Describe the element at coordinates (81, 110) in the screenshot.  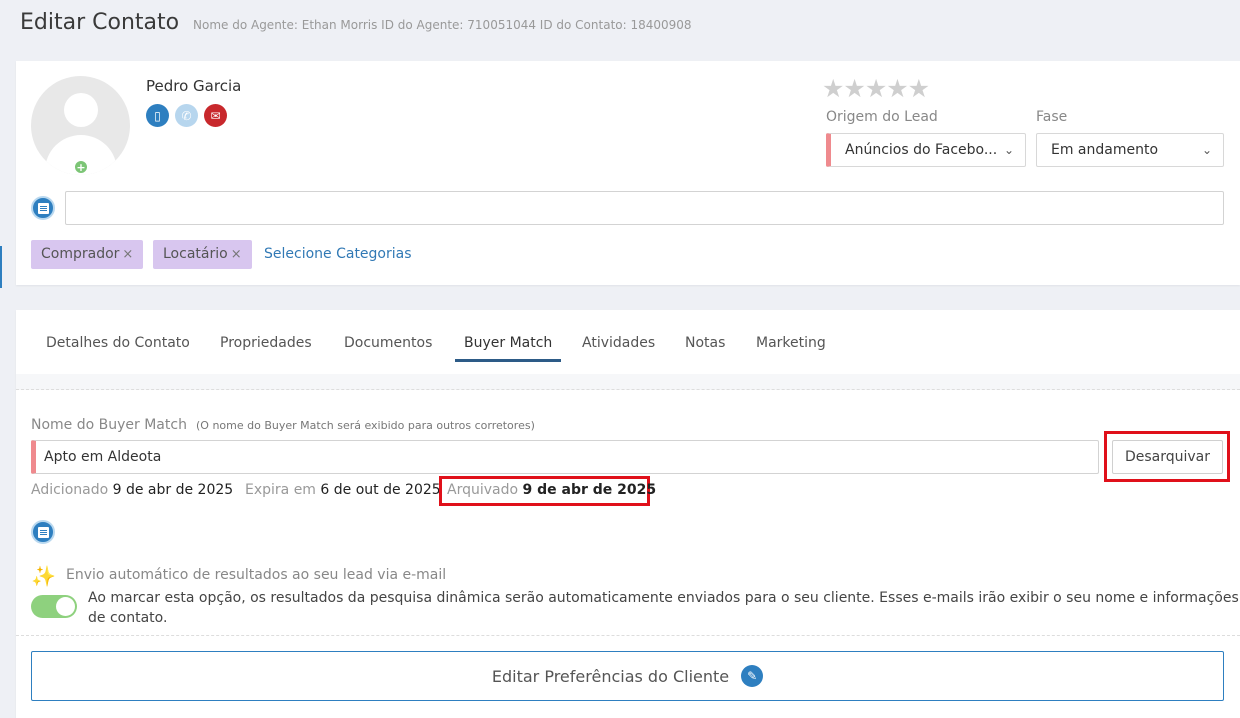
I see `avatar-head` at that location.